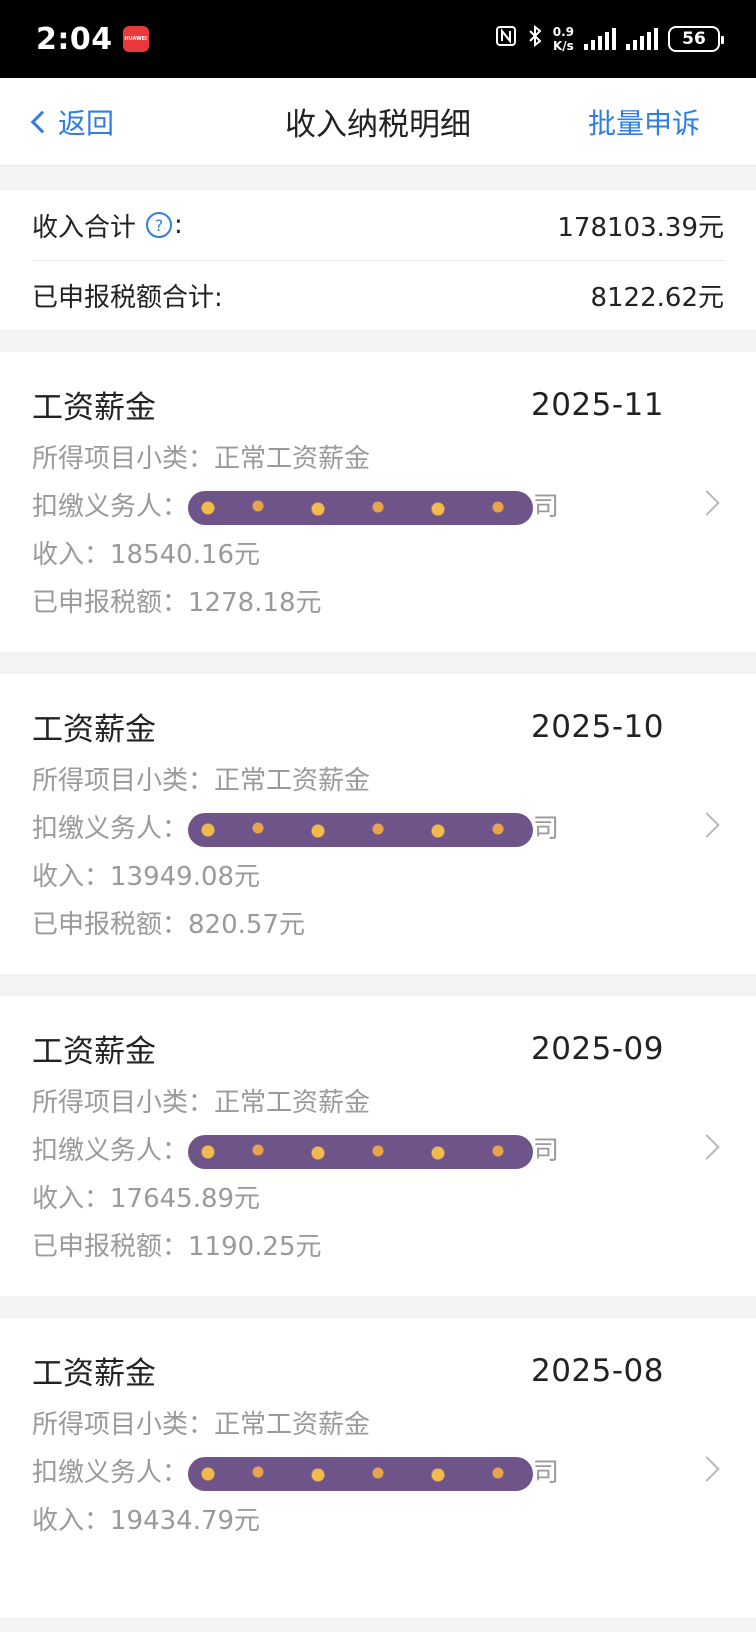 This screenshot has height=1632, width=756. Describe the element at coordinates (506, 39) in the screenshot. I see `nfc-icon` at that location.